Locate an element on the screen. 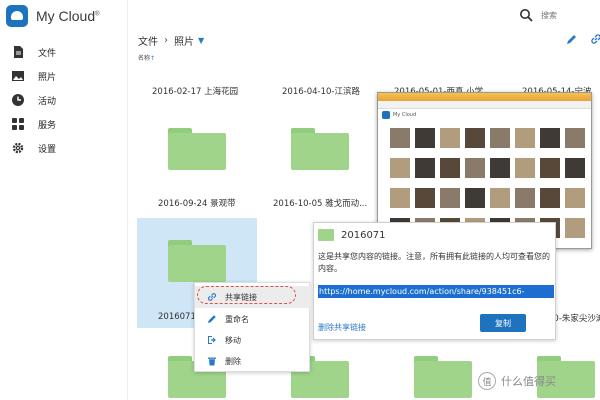 This screenshot has height=400, width=600. logo-text: My Cloud® is located at coordinates (68, 16).